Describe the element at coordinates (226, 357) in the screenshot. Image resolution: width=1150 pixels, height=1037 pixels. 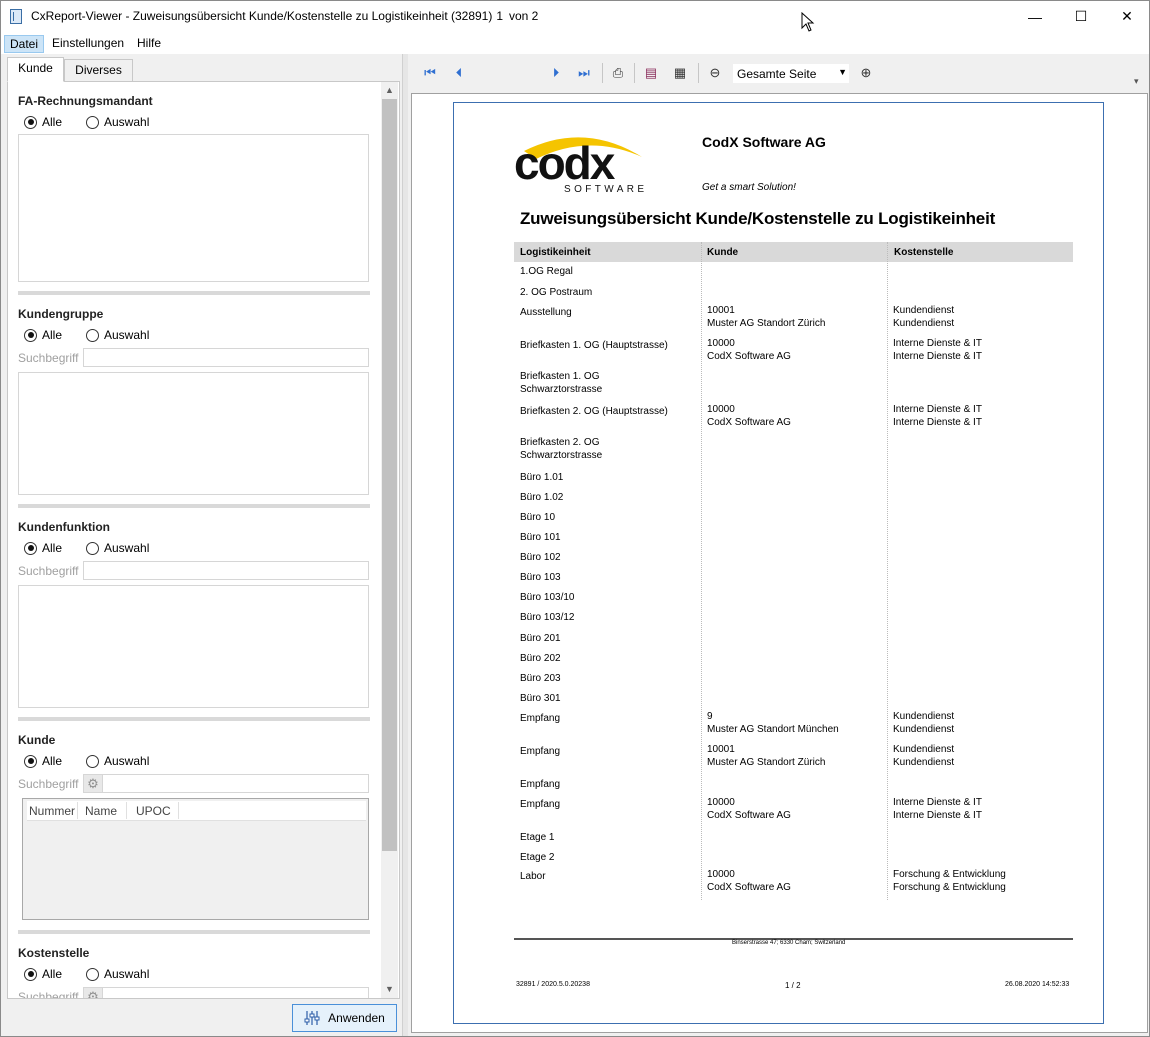
I see `kundengruppe-search-input` at that location.